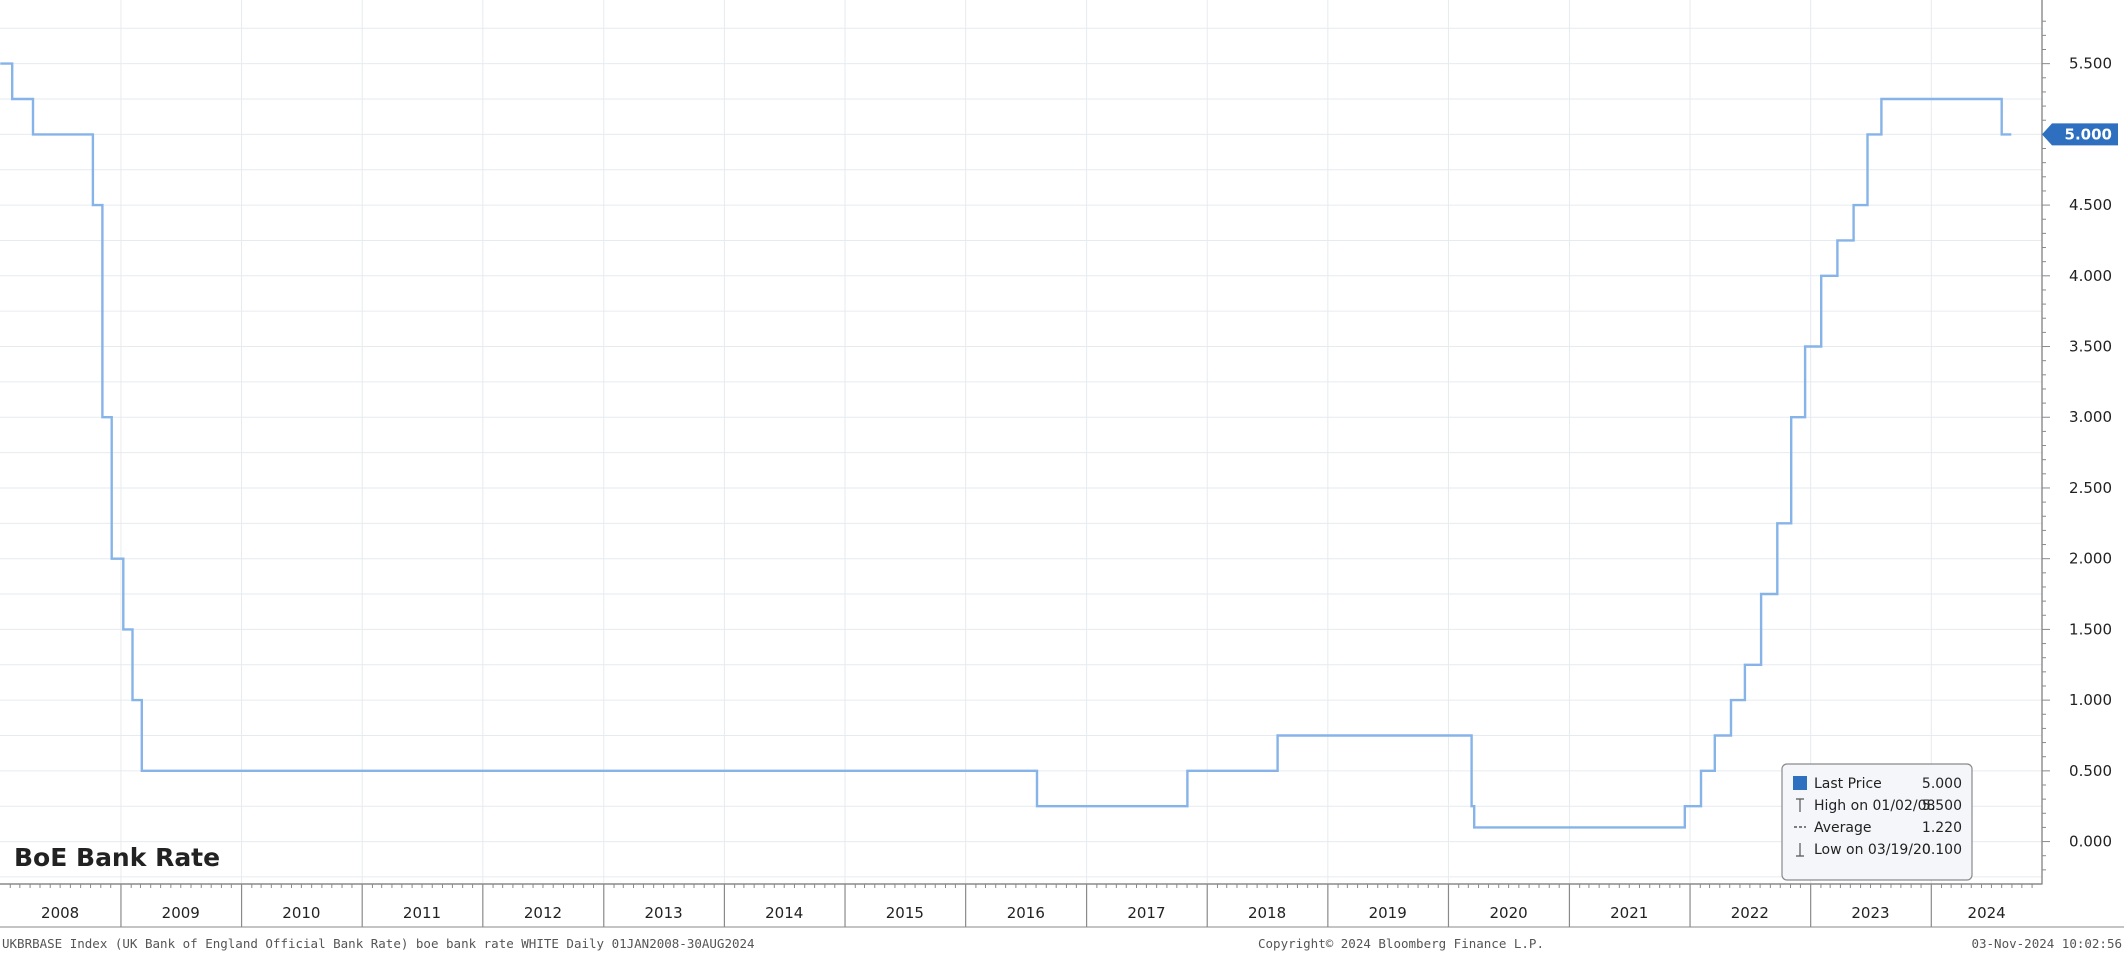 The height and width of the screenshot is (956, 2124). I want to click on legend-item-label: Last Price, so click(1848, 784).